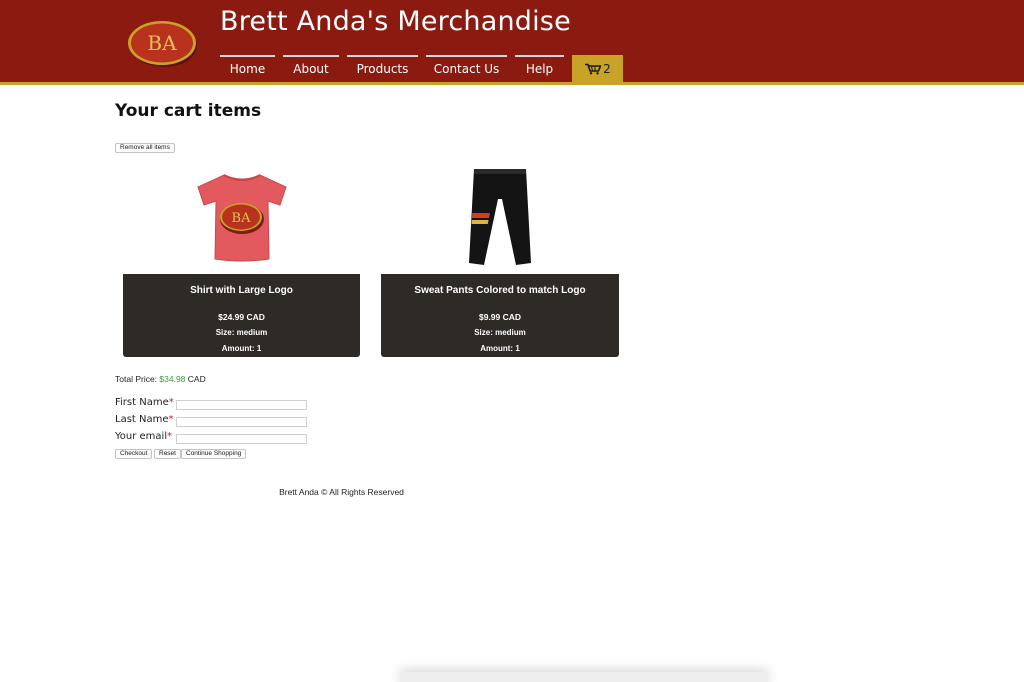 The height and width of the screenshot is (682, 1024). I want to click on total-price-label: Total Price:, so click(137, 379).